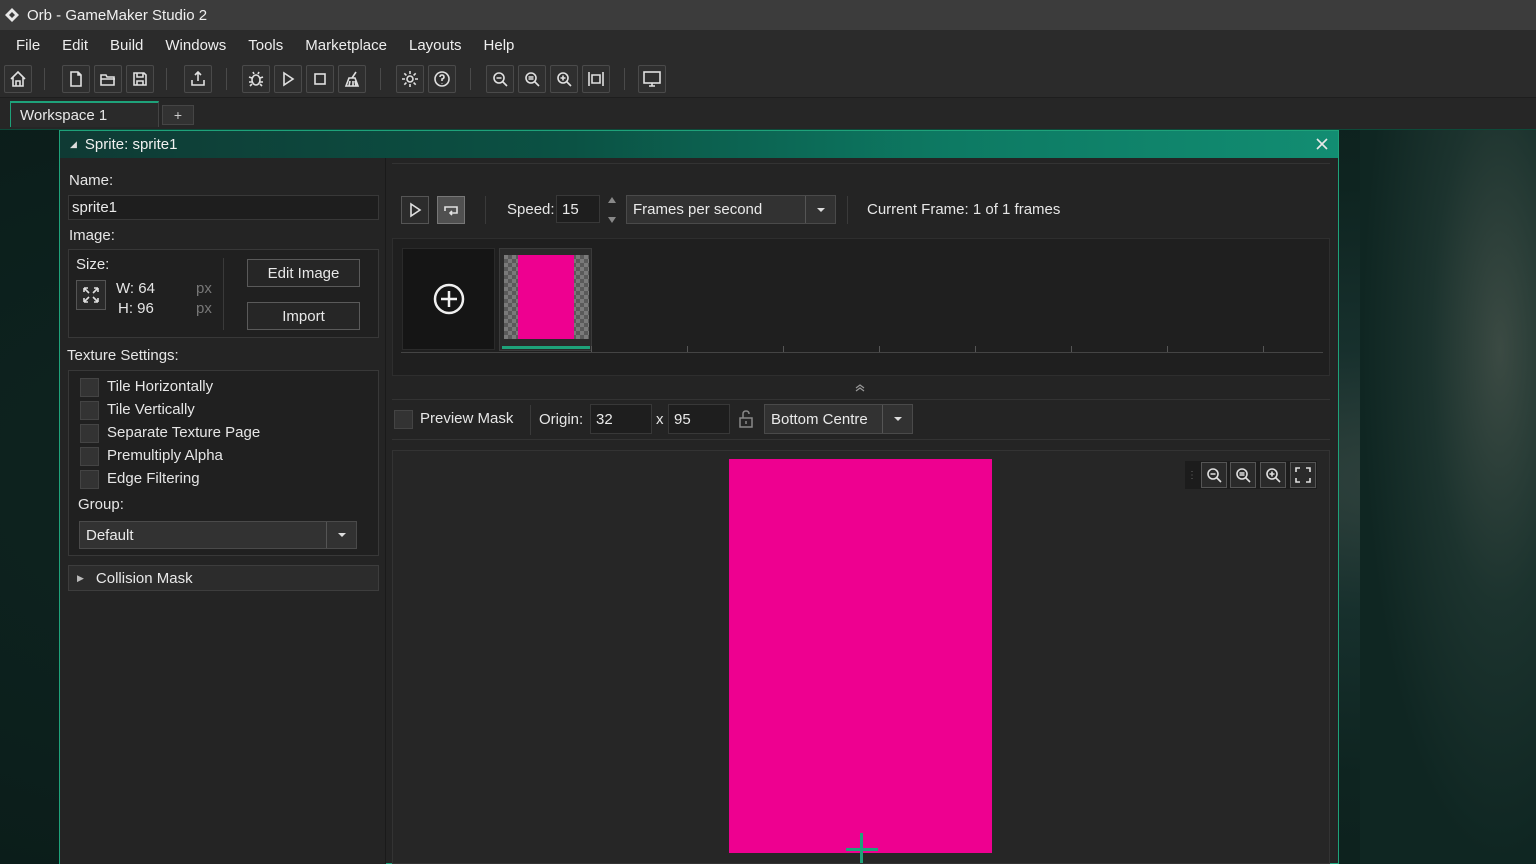 This screenshot has height=864, width=1536. Describe the element at coordinates (218, 535) in the screenshot. I see `group-dropdown: Default` at that location.